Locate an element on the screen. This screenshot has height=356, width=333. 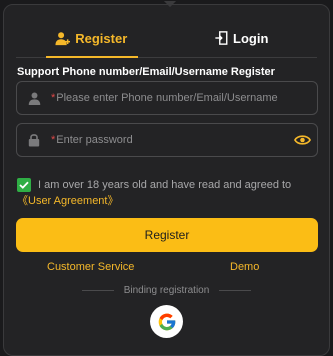
checkmark-icon is located at coordinates (24, 185).